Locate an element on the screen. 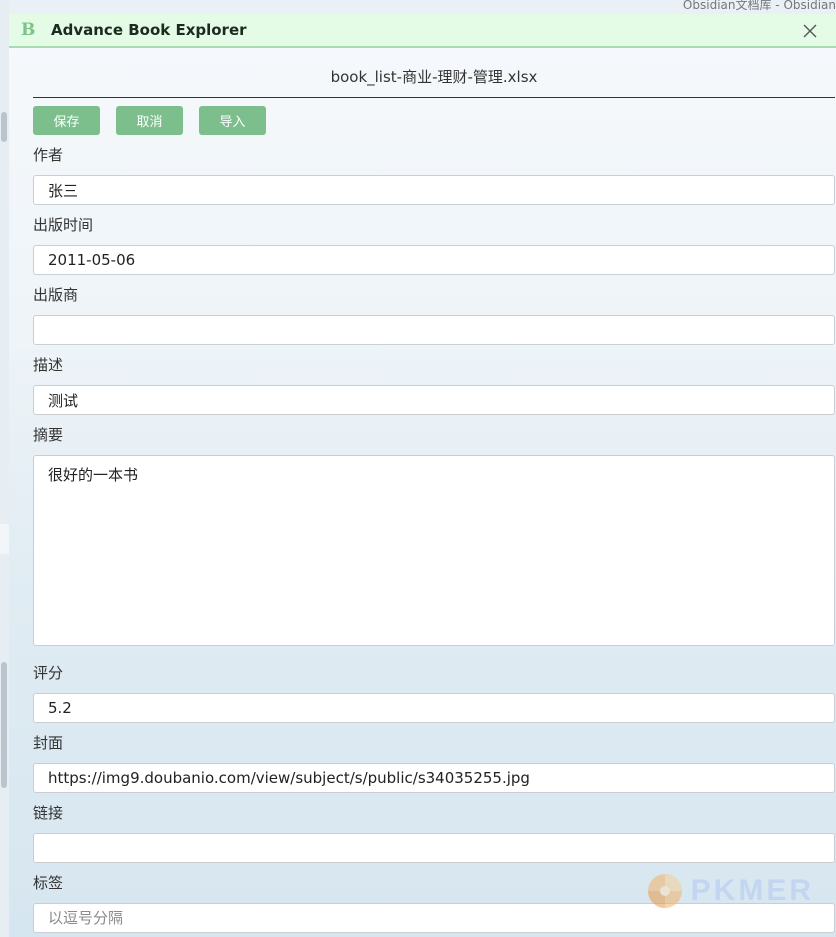 The image size is (836, 937). rating-field is located at coordinates (434, 708).